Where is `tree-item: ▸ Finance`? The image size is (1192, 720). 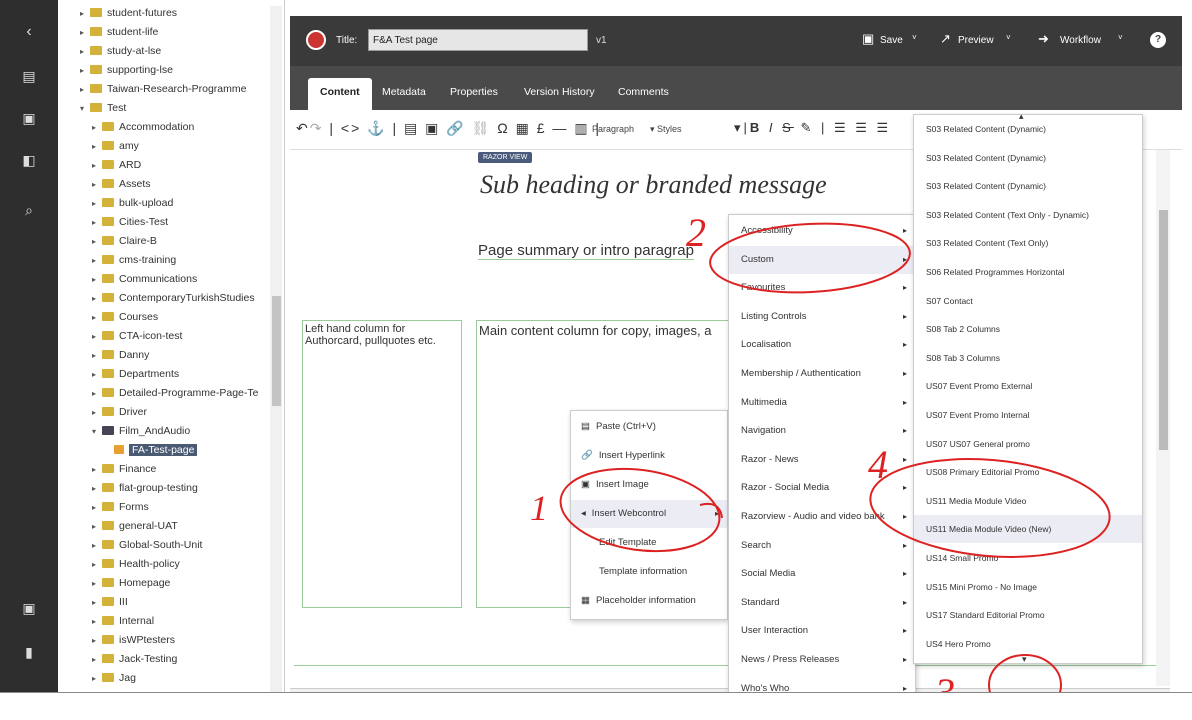
tree-item: ▸ Finance is located at coordinates (124, 469).